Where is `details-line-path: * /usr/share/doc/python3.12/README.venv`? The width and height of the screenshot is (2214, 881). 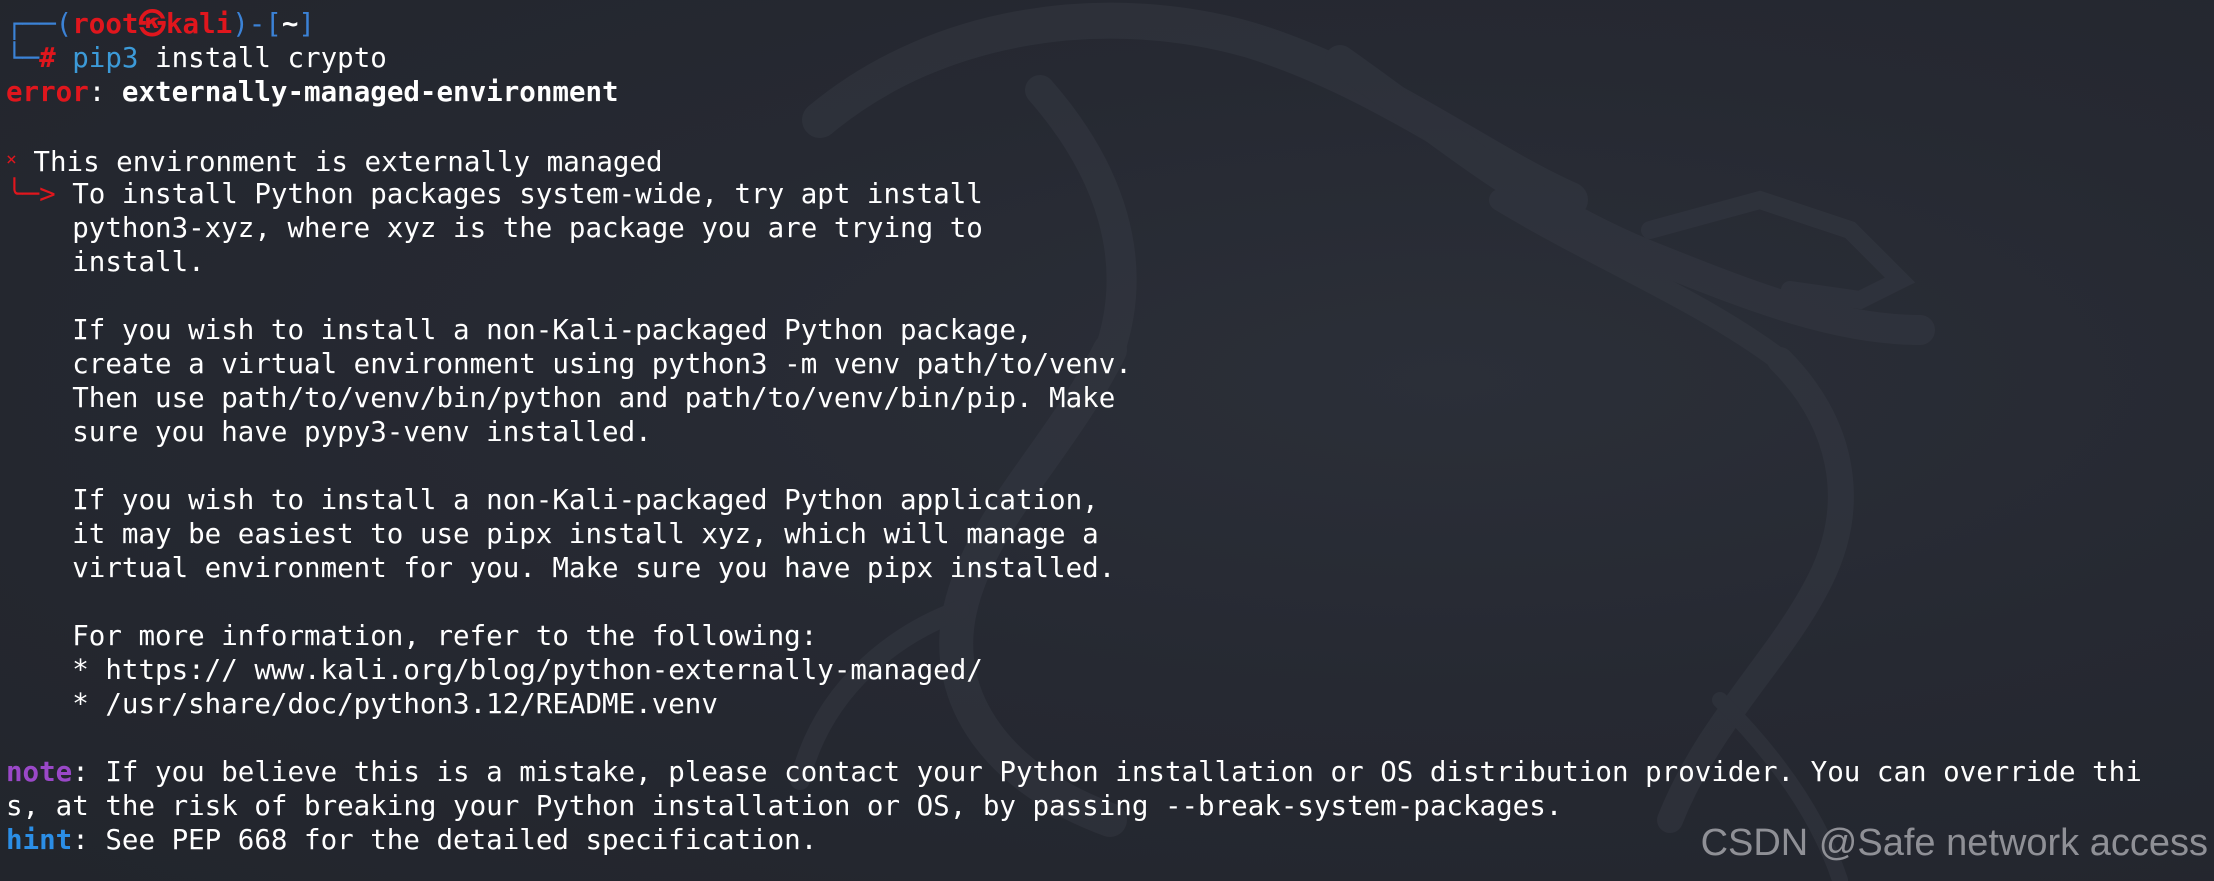 details-line-path: * /usr/share/doc/python3.12/README.venv is located at coordinates (362, 704).